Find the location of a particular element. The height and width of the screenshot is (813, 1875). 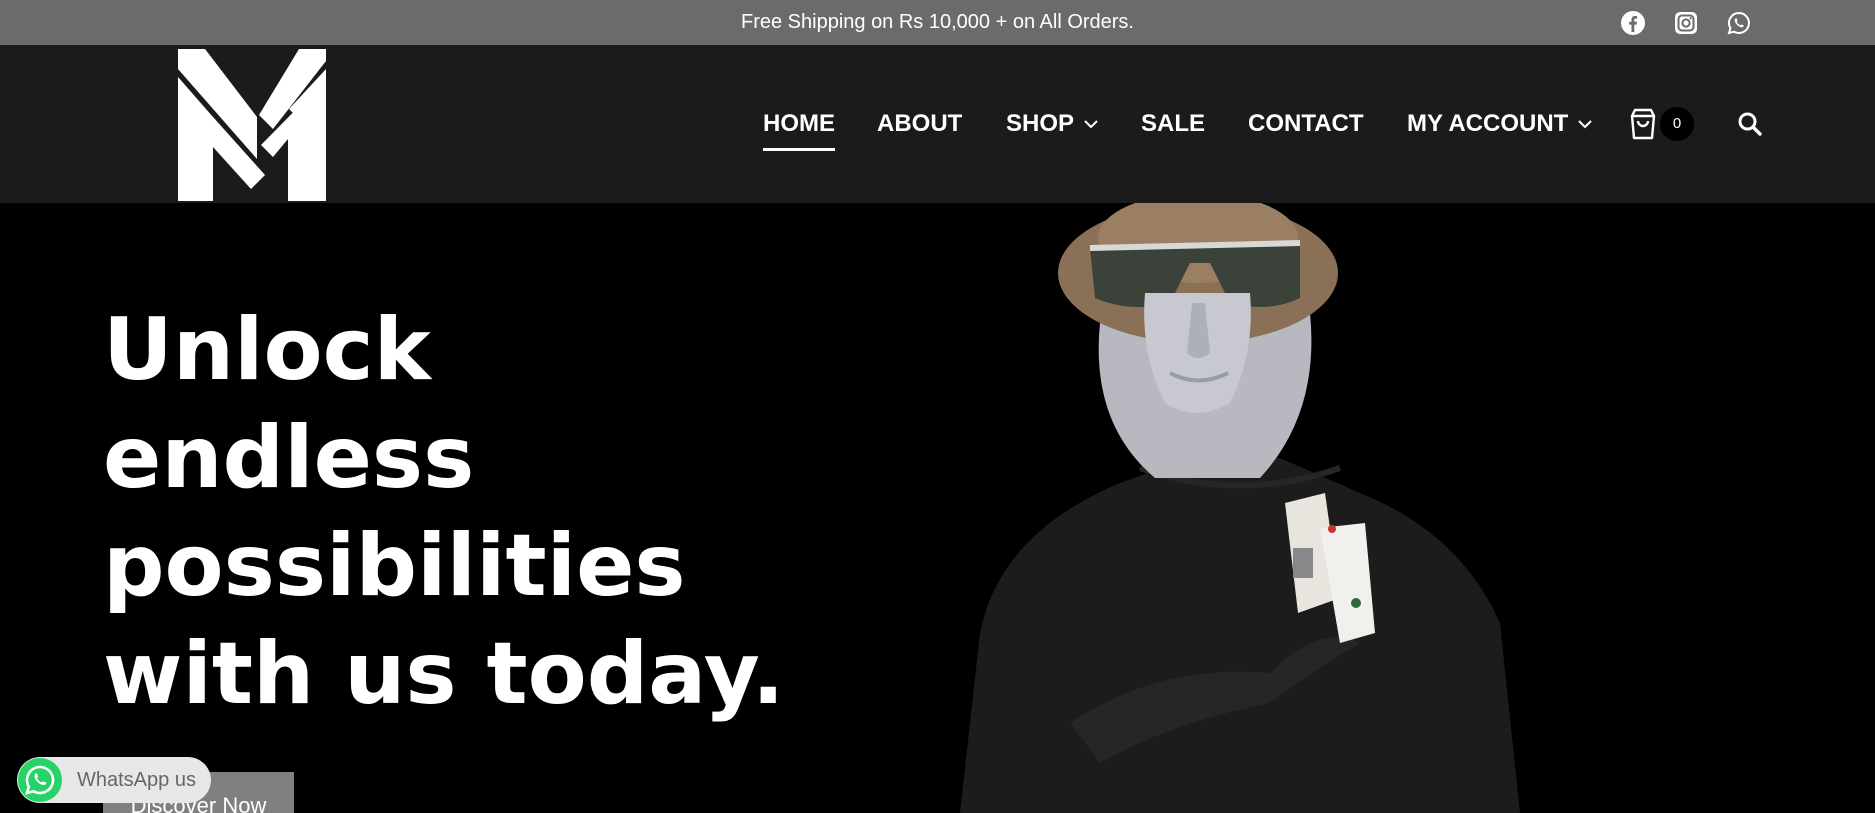

nav-about-label: ABOUT is located at coordinates (920, 123).